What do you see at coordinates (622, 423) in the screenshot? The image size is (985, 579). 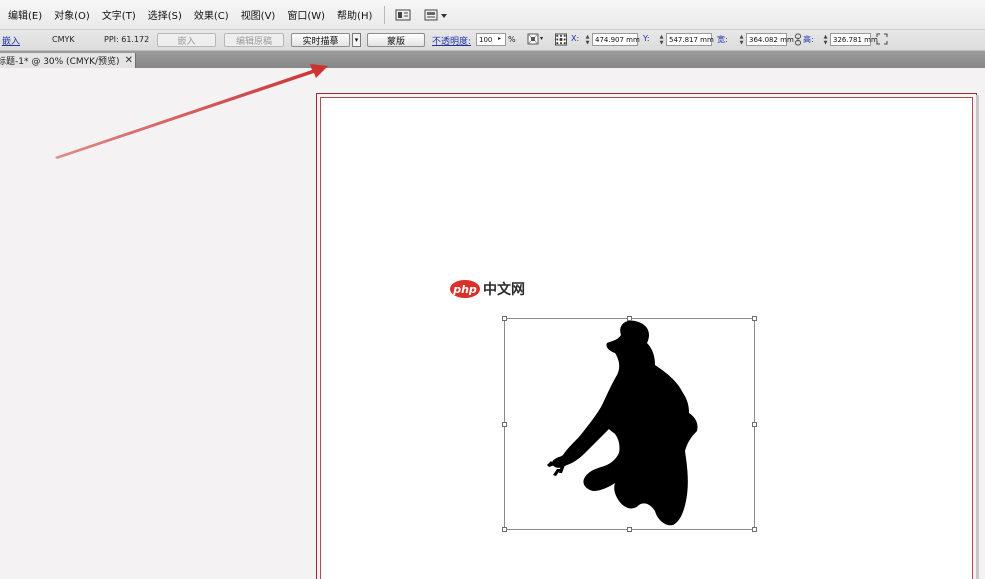 I see `jumping-person-silhouette-icon` at bounding box center [622, 423].